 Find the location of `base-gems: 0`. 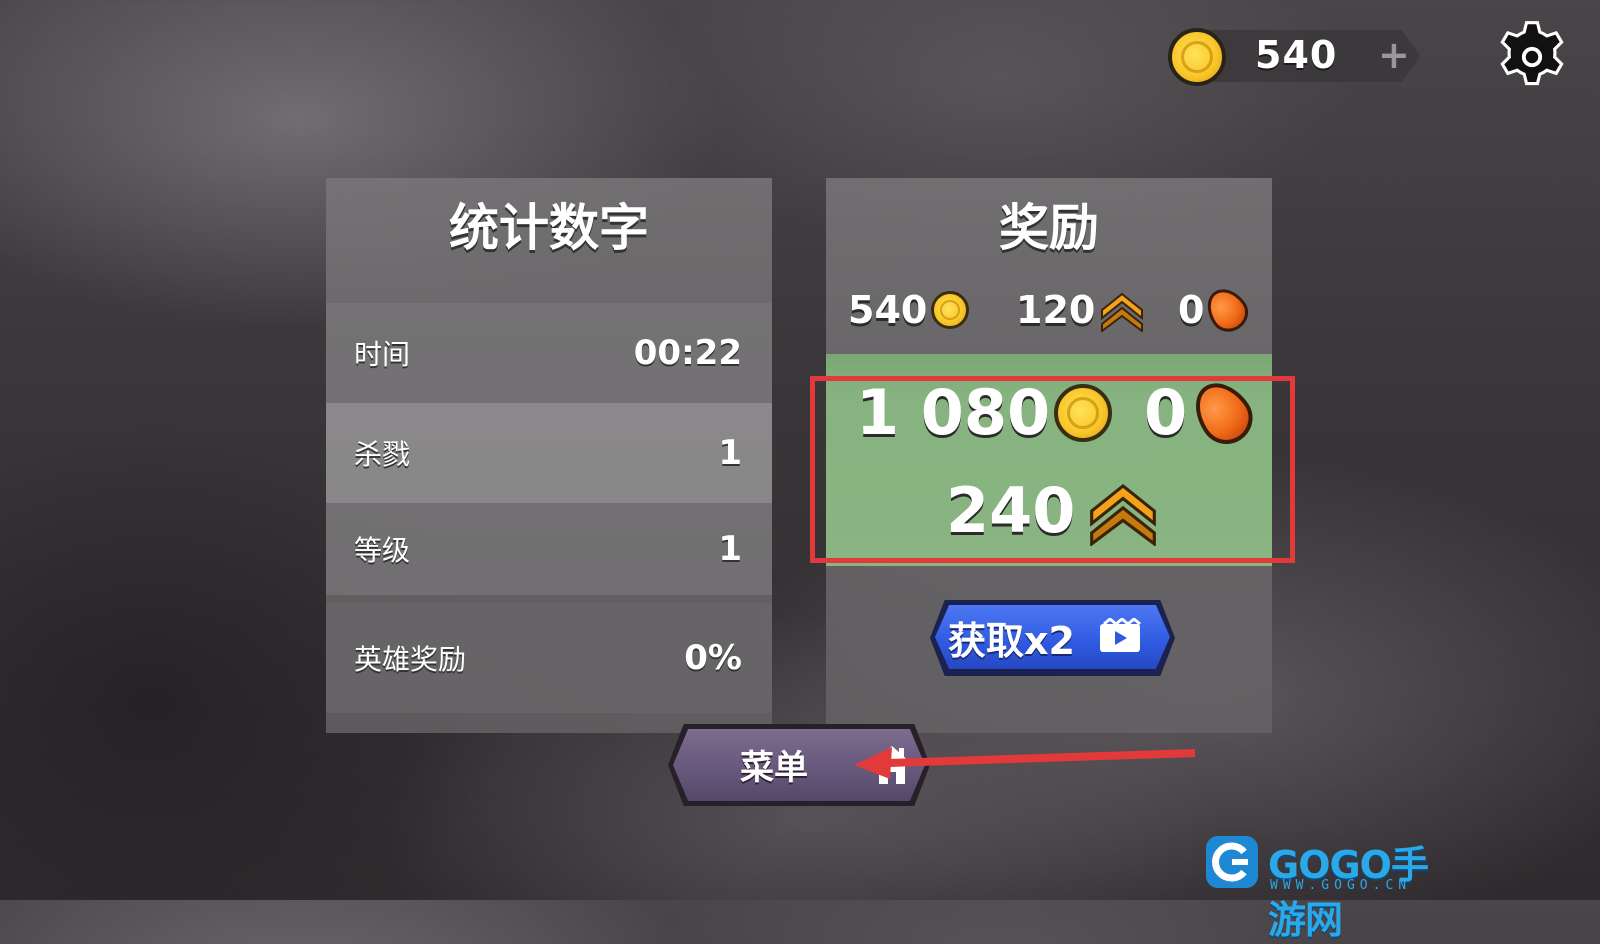

base-gems: 0 is located at coordinates (1217, 310).